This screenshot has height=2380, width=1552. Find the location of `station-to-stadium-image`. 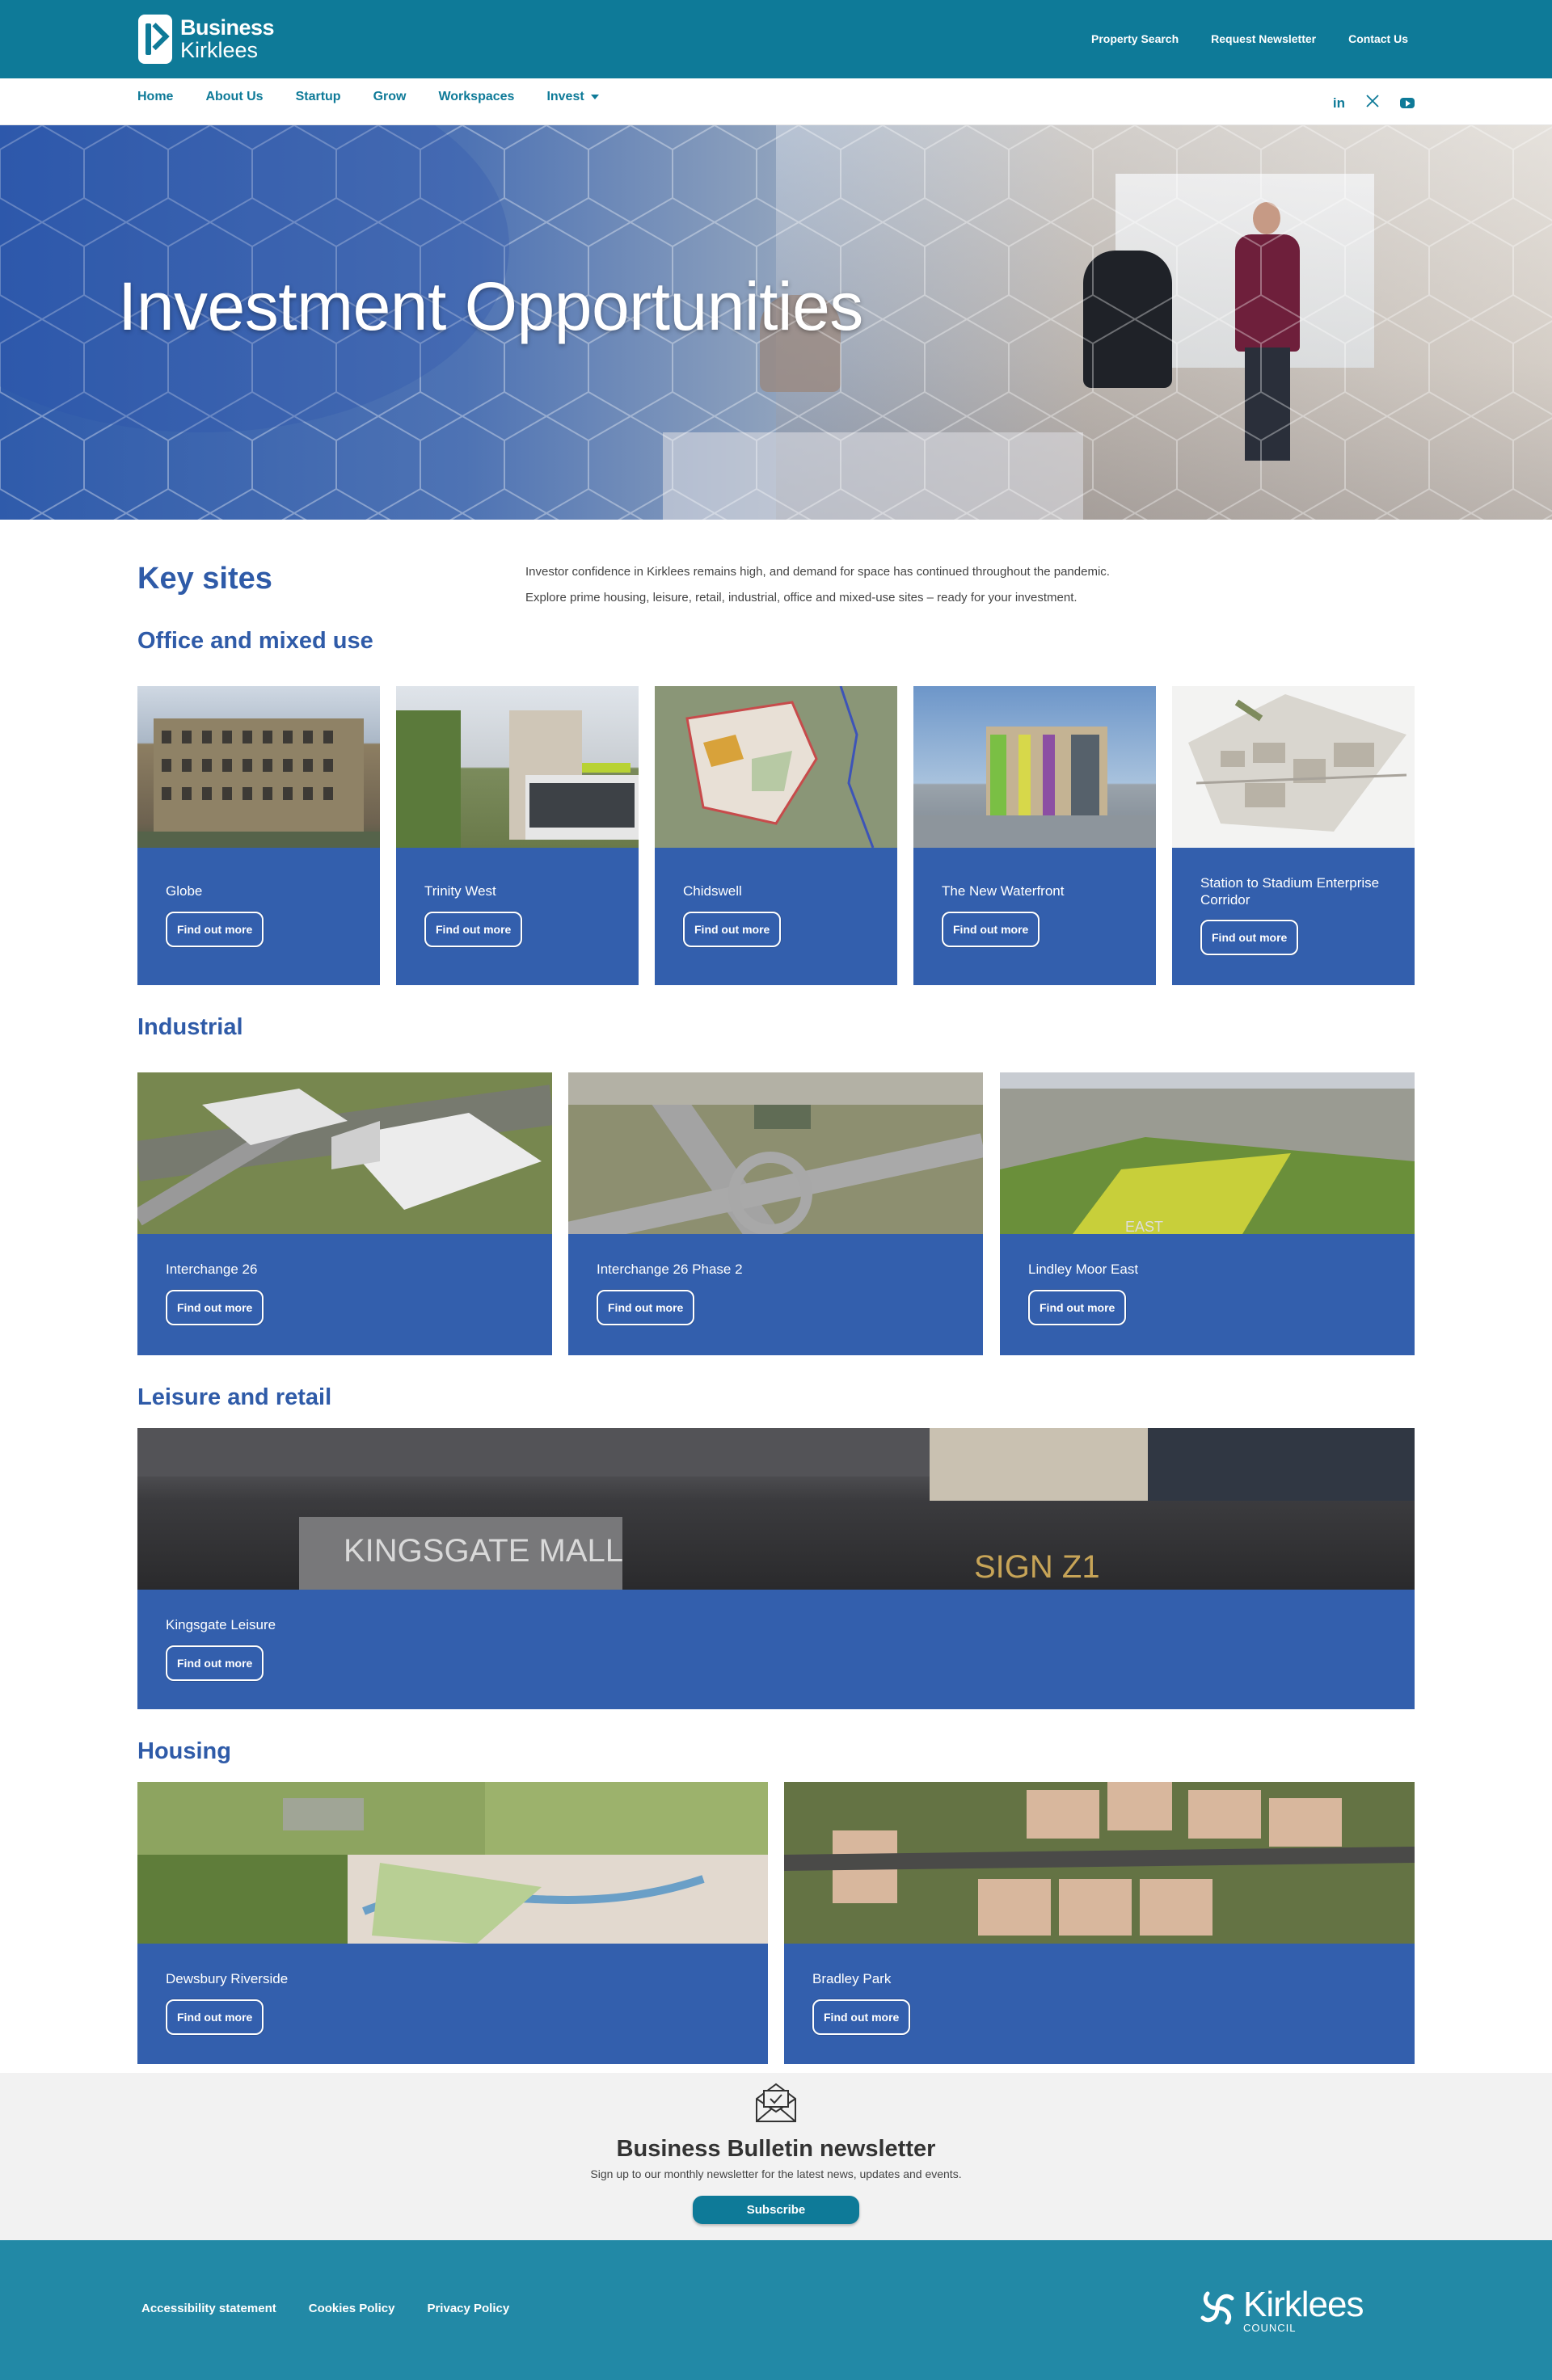

station-to-stadium-image is located at coordinates (1293, 767).